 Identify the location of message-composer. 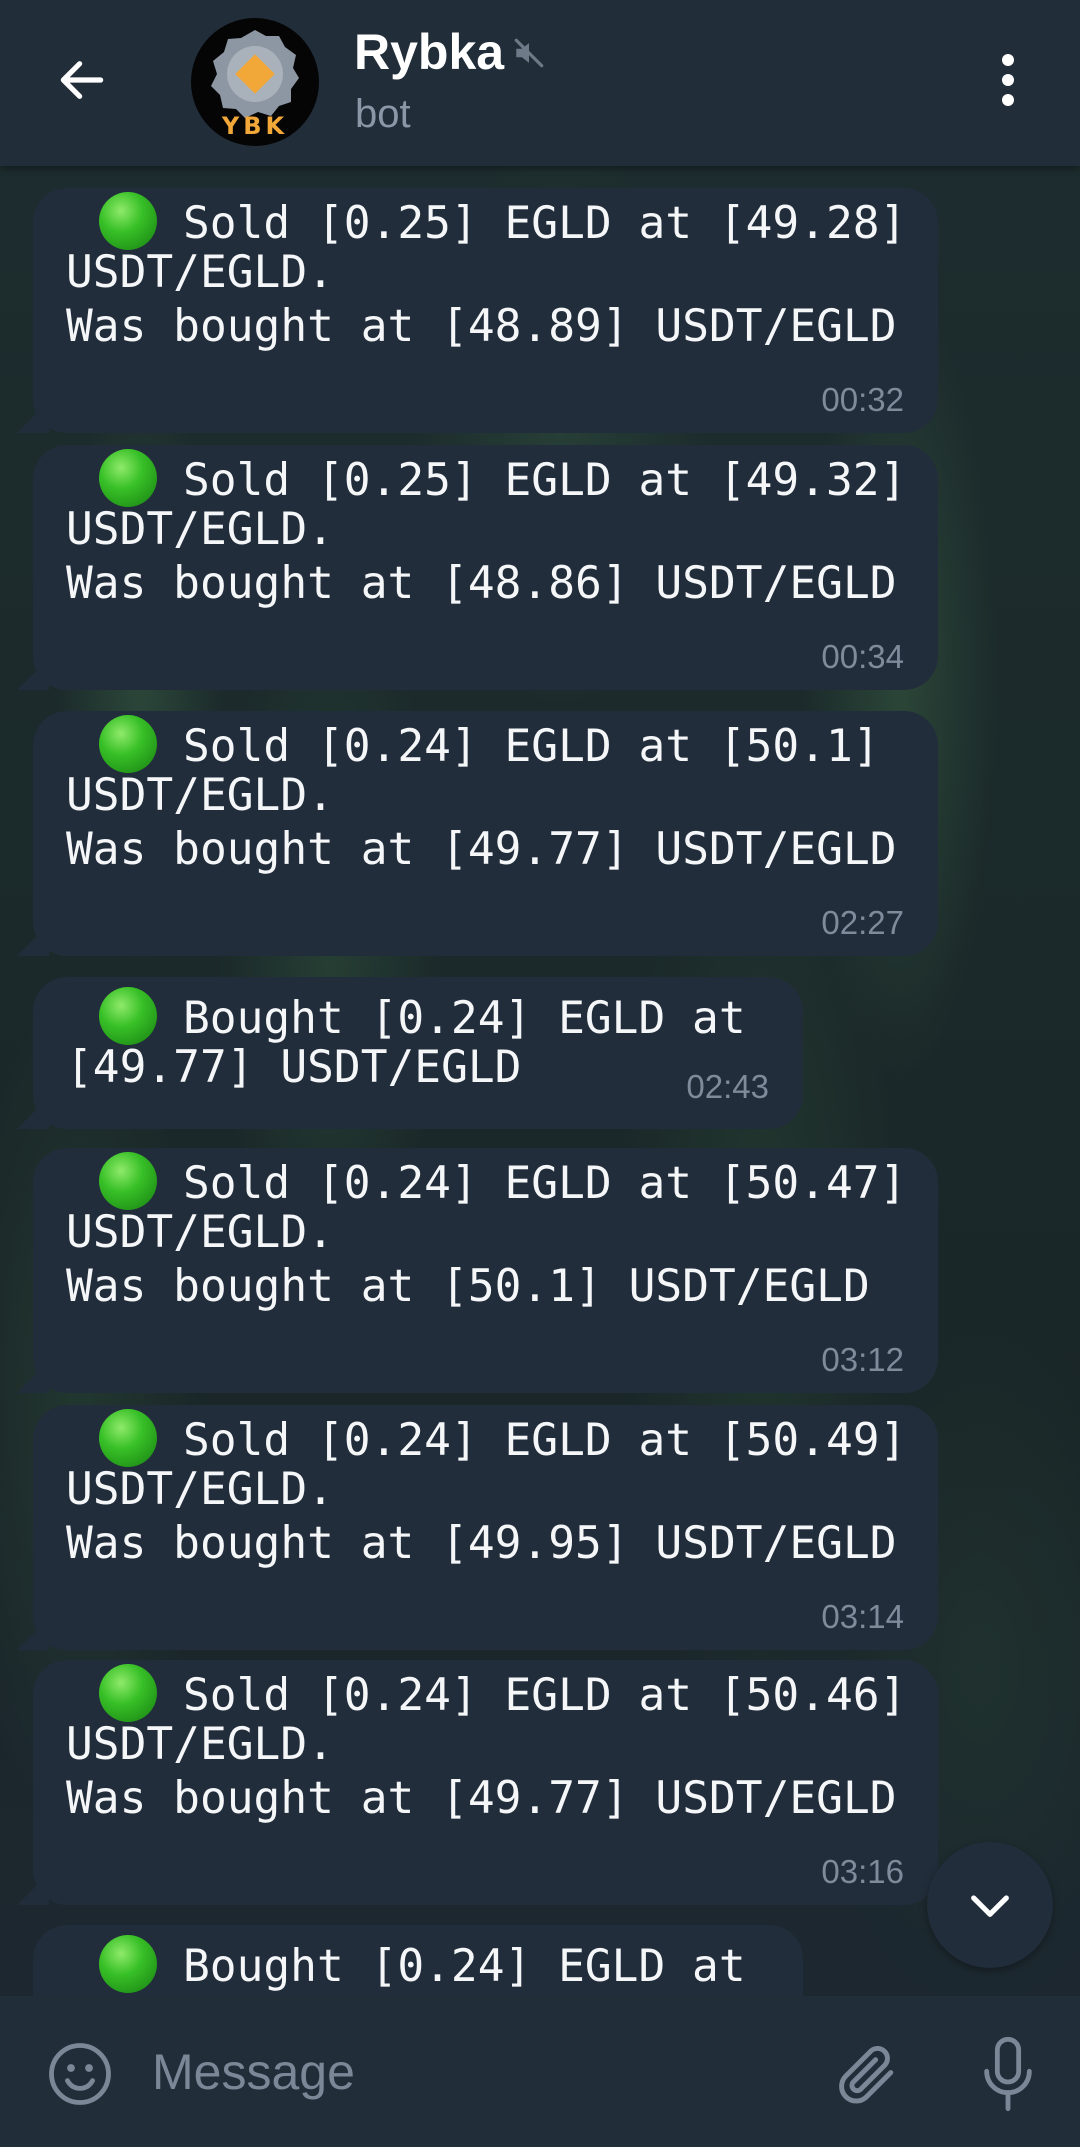
(540, 2071).